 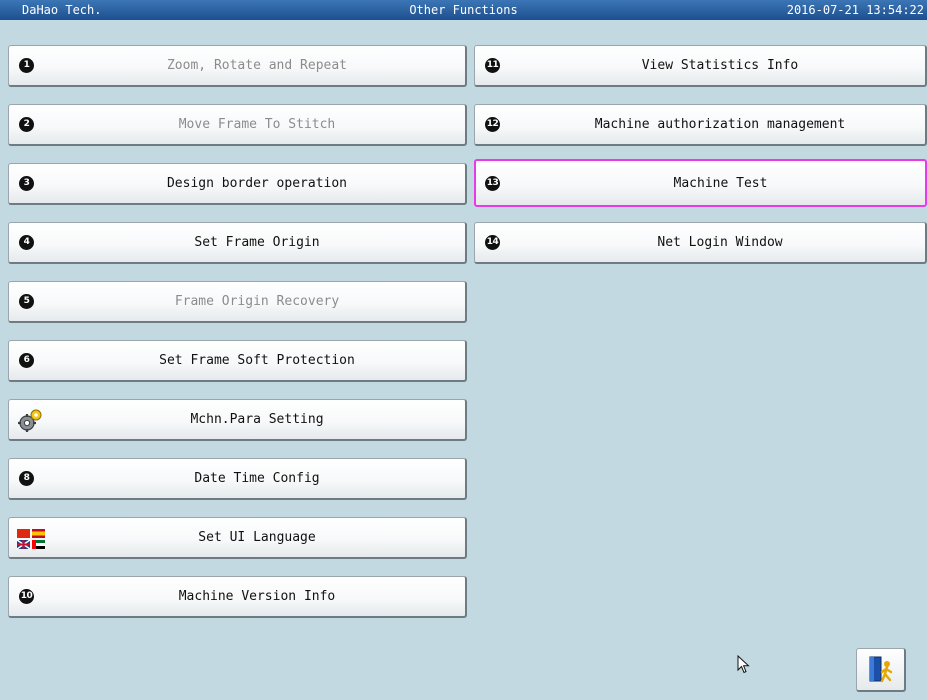 I want to click on button-label: Frame Origin Recovery, so click(x=257, y=301).